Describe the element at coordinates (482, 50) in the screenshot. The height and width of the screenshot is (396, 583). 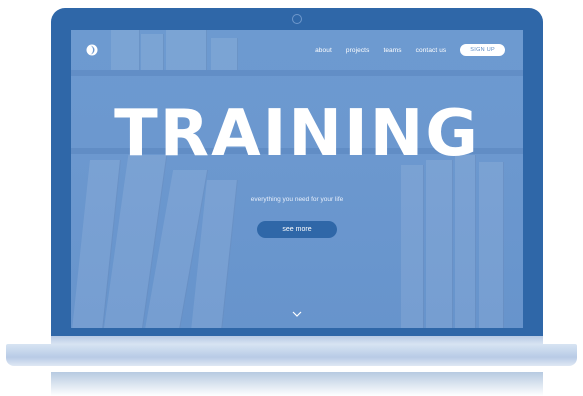
I see `signup-button: SIGN UP` at that location.